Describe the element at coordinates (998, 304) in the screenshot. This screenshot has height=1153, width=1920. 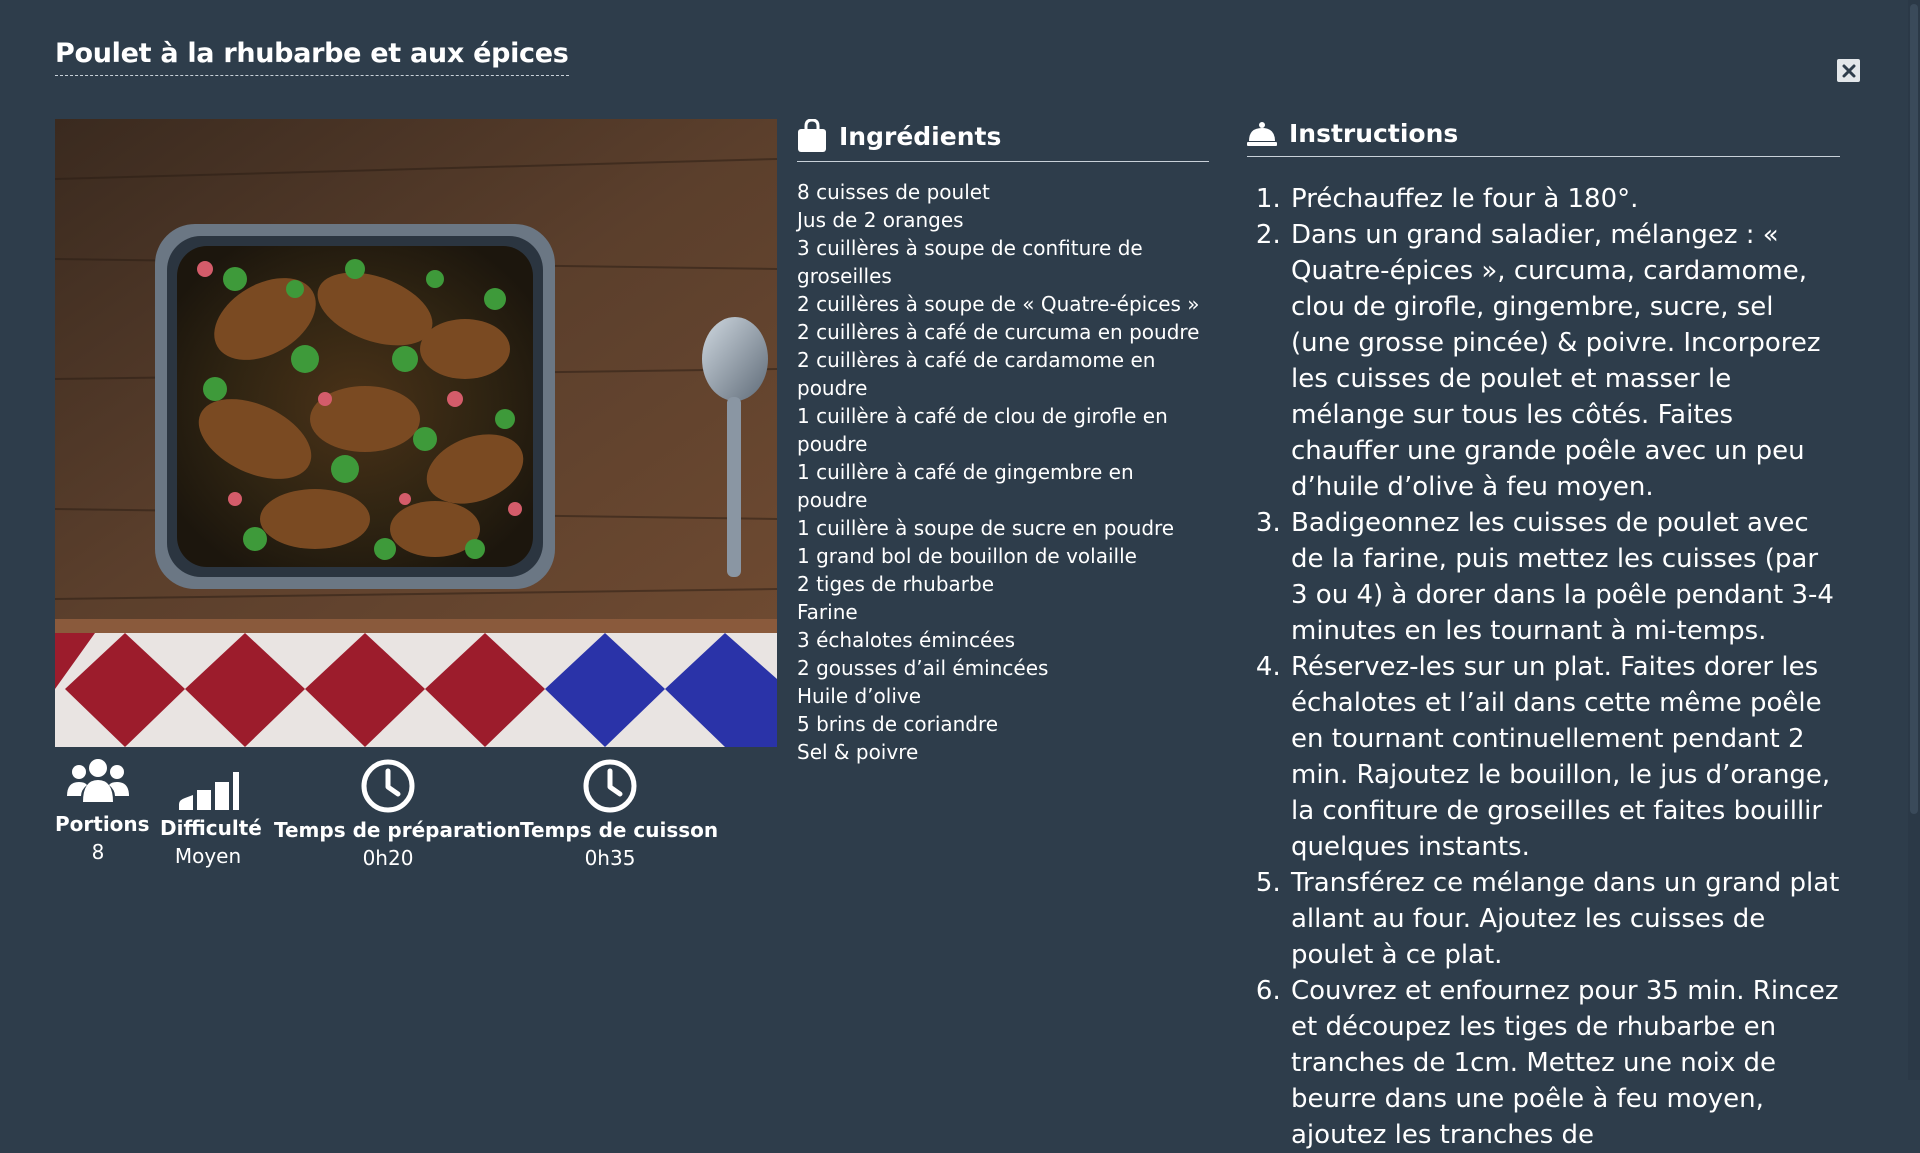
I see `ingredient-item: 2 cuillères à soupe de « Quatre-épices »` at that location.